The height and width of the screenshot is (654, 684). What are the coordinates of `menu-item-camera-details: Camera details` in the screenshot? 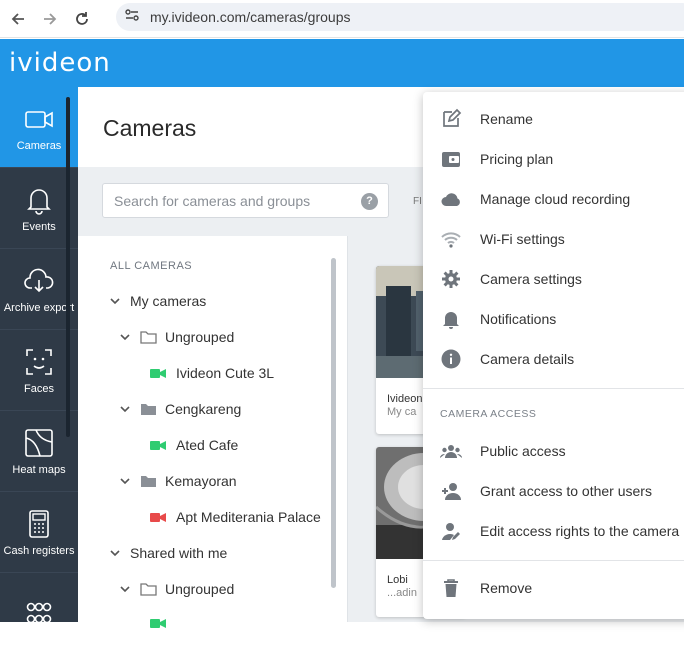 It's located at (553, 359).